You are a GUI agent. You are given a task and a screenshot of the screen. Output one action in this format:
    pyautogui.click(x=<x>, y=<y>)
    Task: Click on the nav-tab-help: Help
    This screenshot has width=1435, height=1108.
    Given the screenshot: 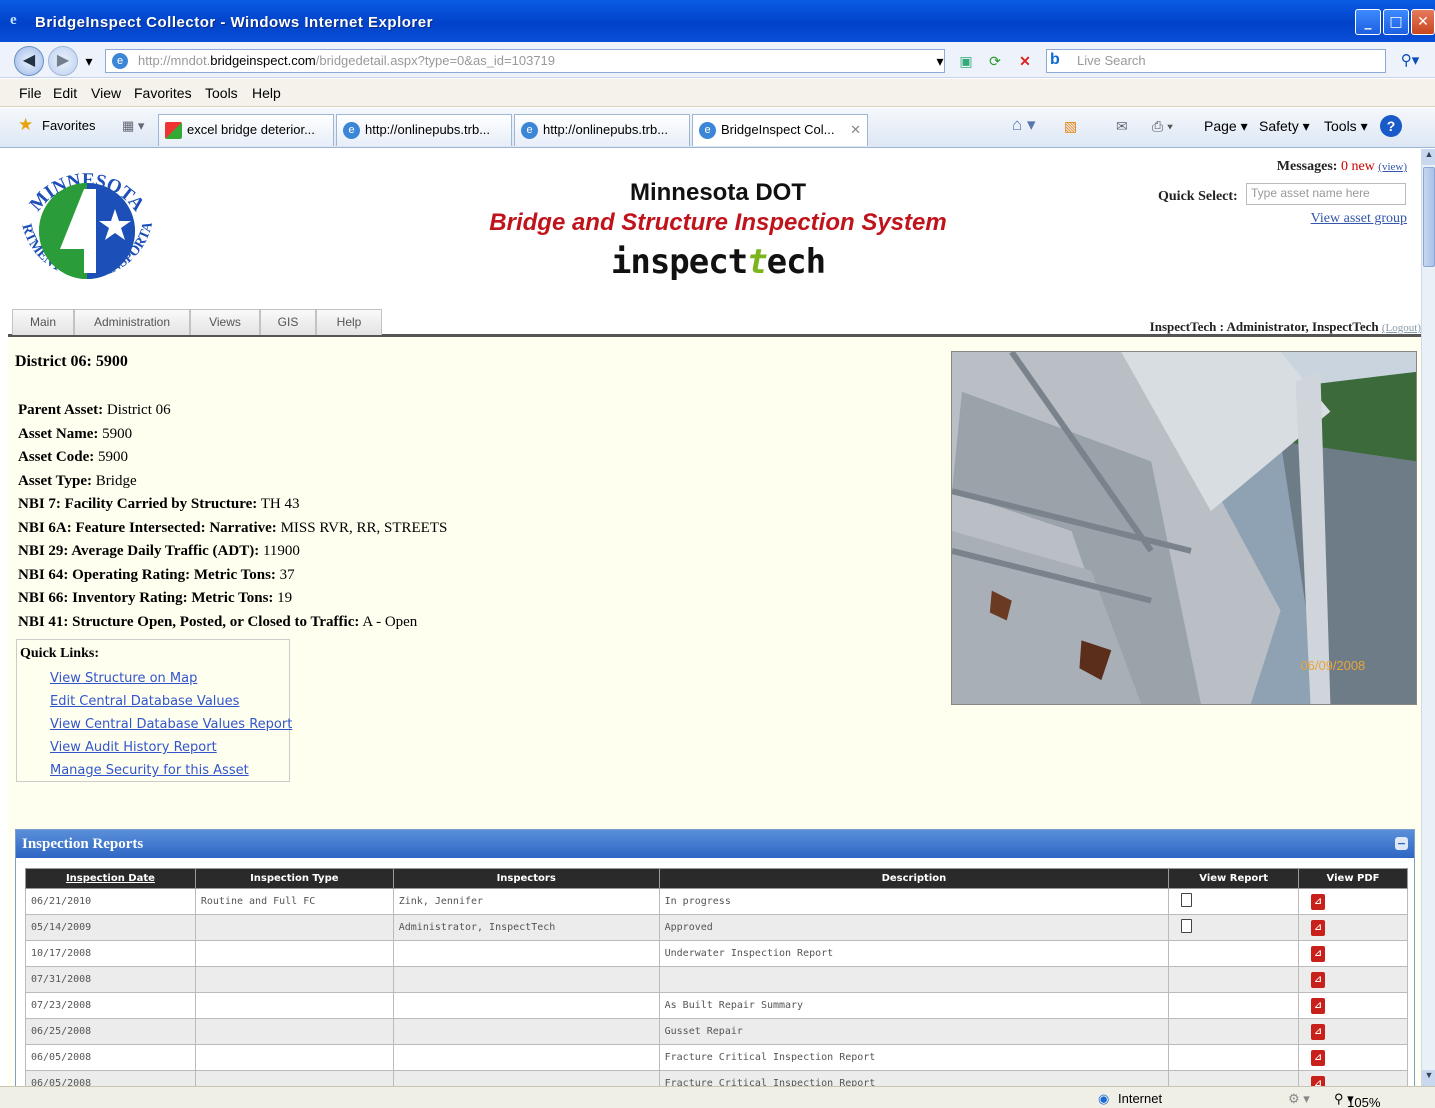 What is the action you would take?
    pyautogui.click(x=349, y=322)
    